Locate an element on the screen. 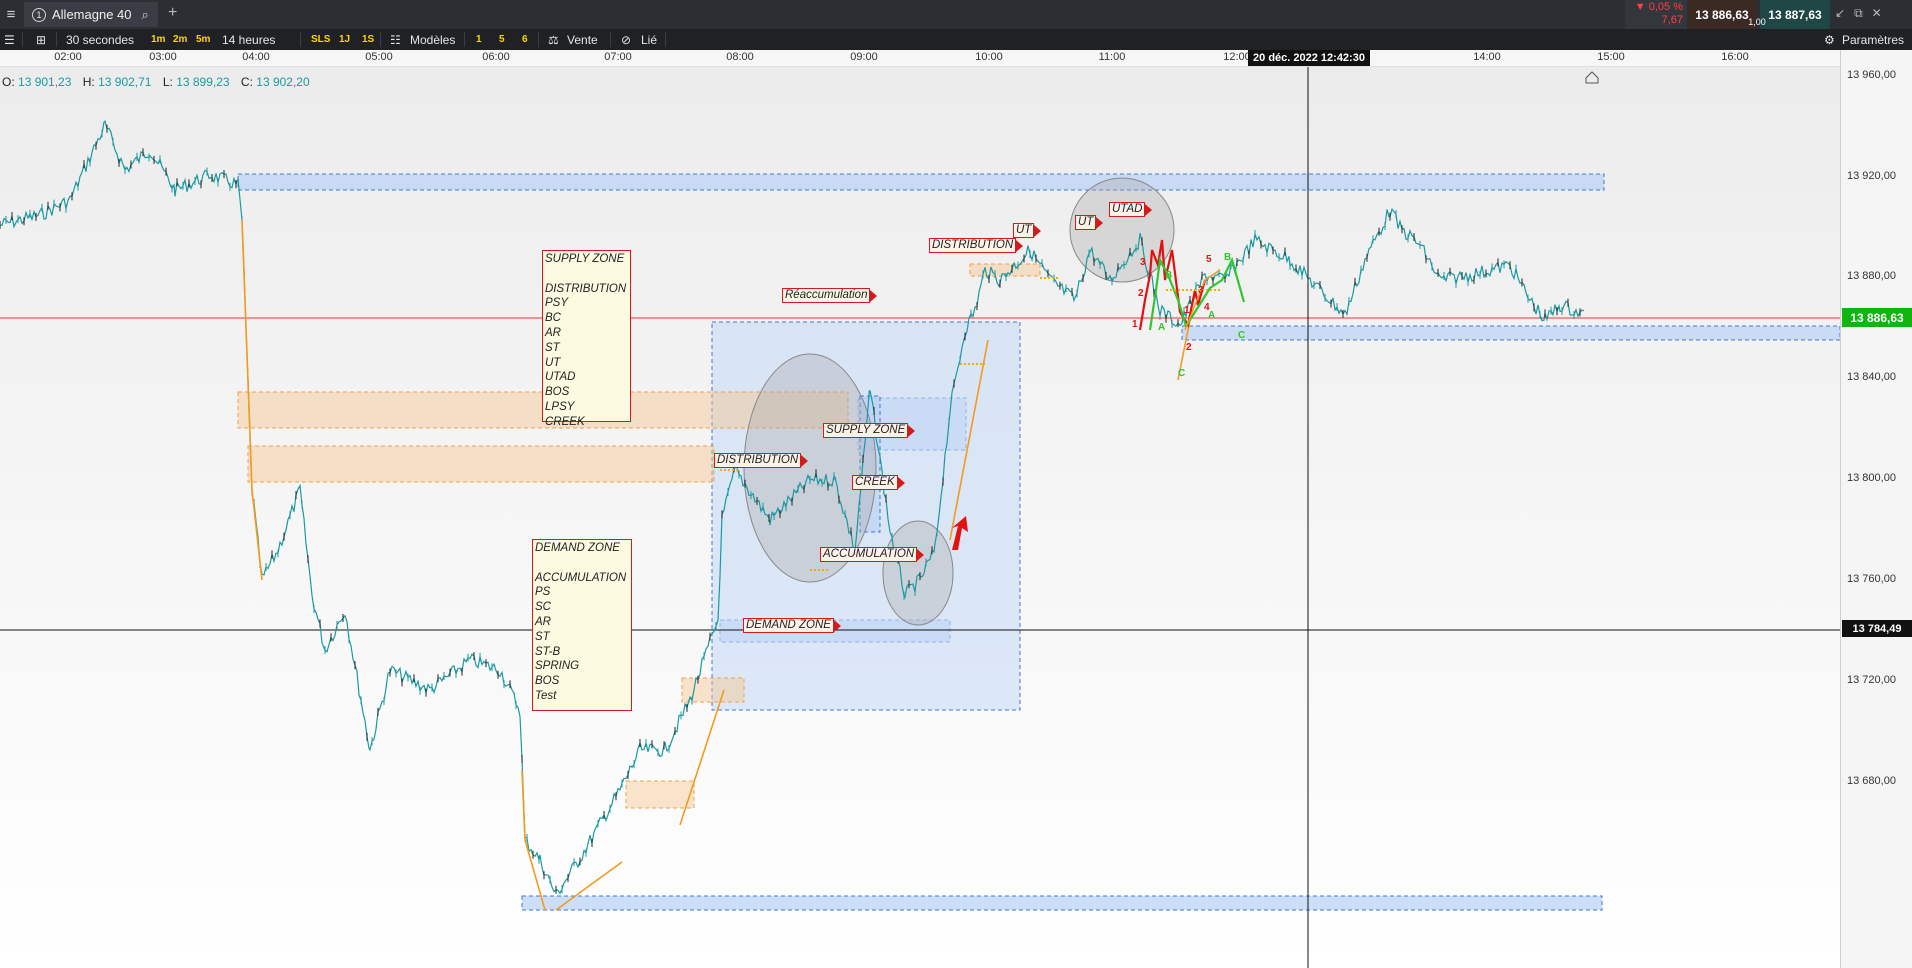 This screenshot has width=1912, height=968. order-icon: ⚖ is located at coordinates (553, 39).